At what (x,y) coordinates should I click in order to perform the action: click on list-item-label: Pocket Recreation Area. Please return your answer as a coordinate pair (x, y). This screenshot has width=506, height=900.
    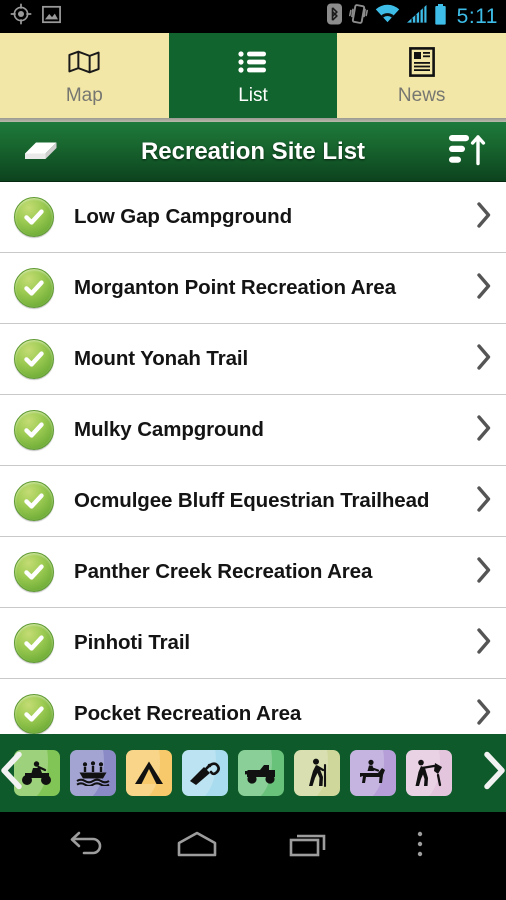
    Looking at the image, I should click on (188, 713).